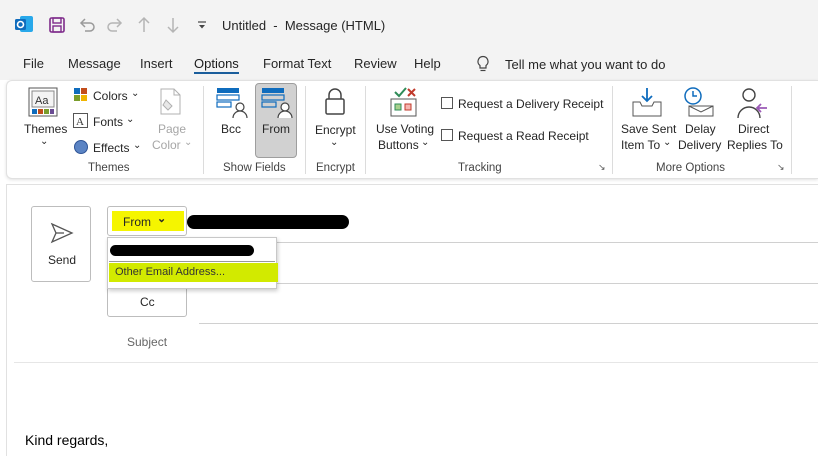 The image size is (818, 456). Describe the element at coordinates (335, 168) in the screenshot. I see `group-label-encrypt: Encrypt` at that location.